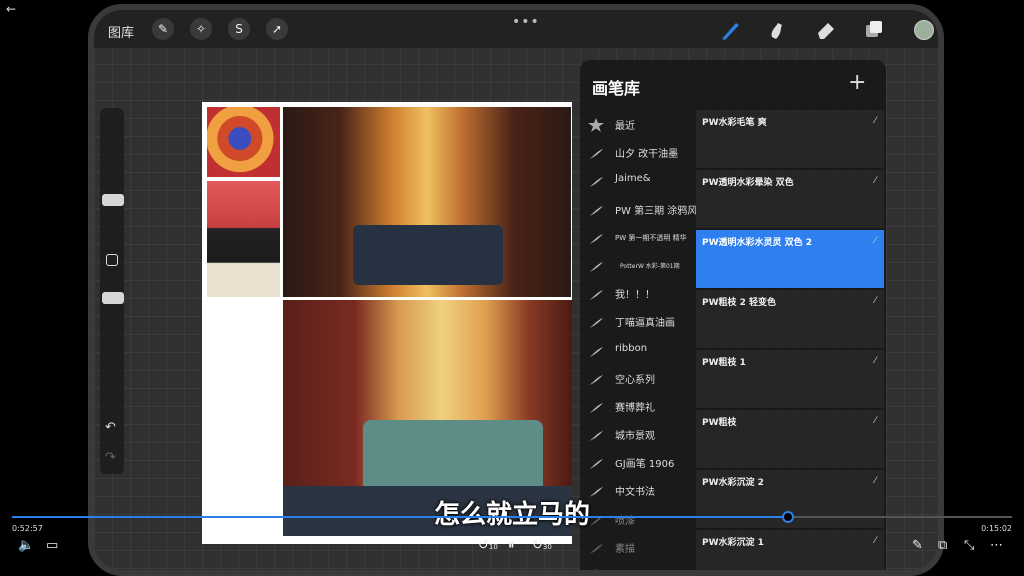 The height and width of the screenshot is (576, 1024). I want to click on brush-set-label: Jaime&, so click(633, 179).